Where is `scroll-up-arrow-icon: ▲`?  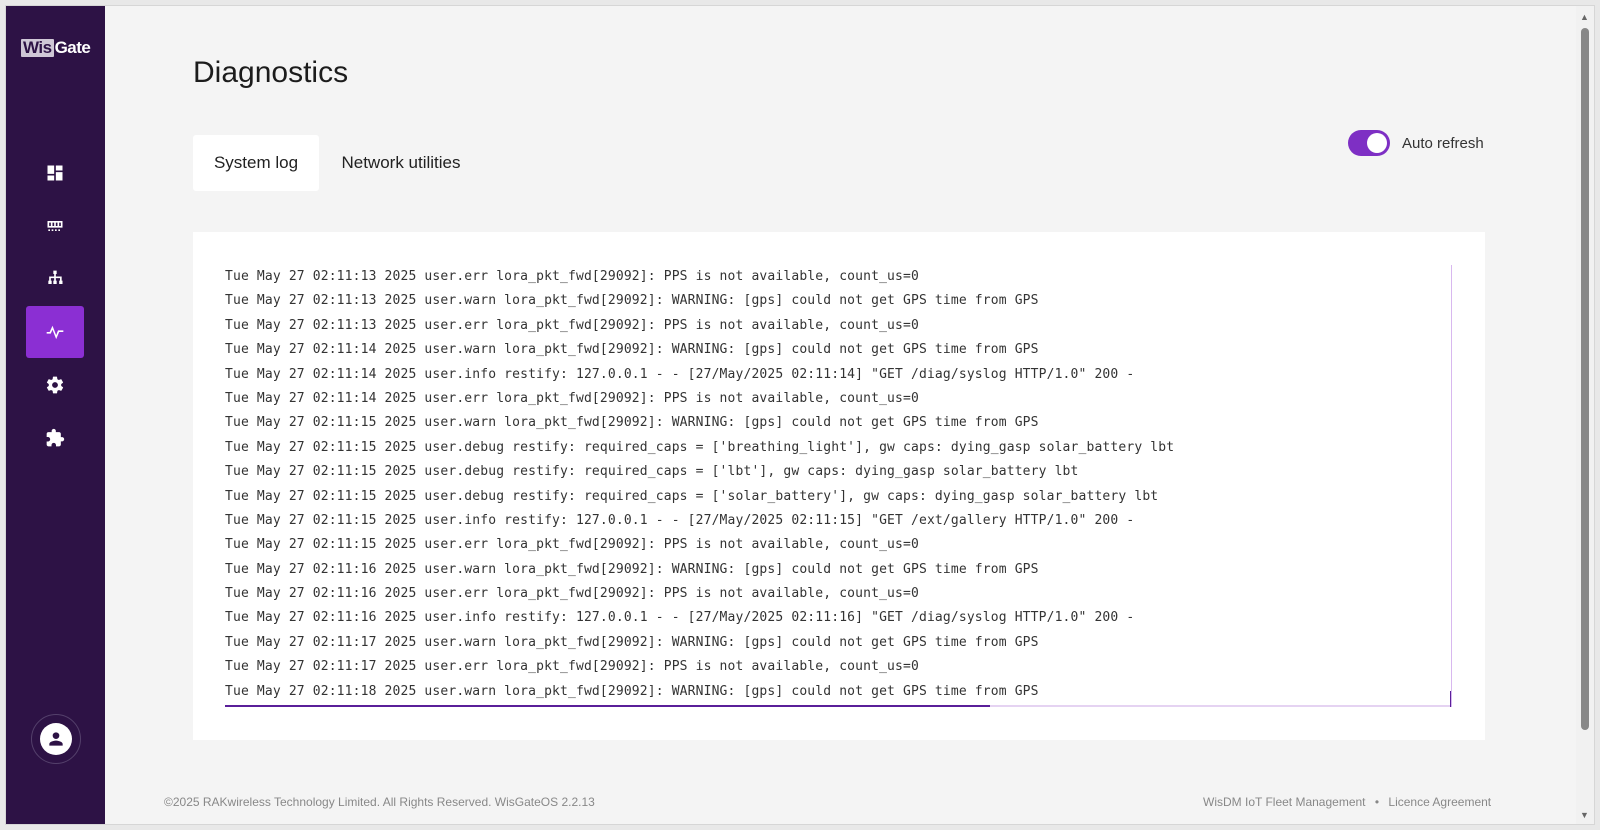 scroll-up-arrow-icon: ▲ is located at coordinates (1584, 17).